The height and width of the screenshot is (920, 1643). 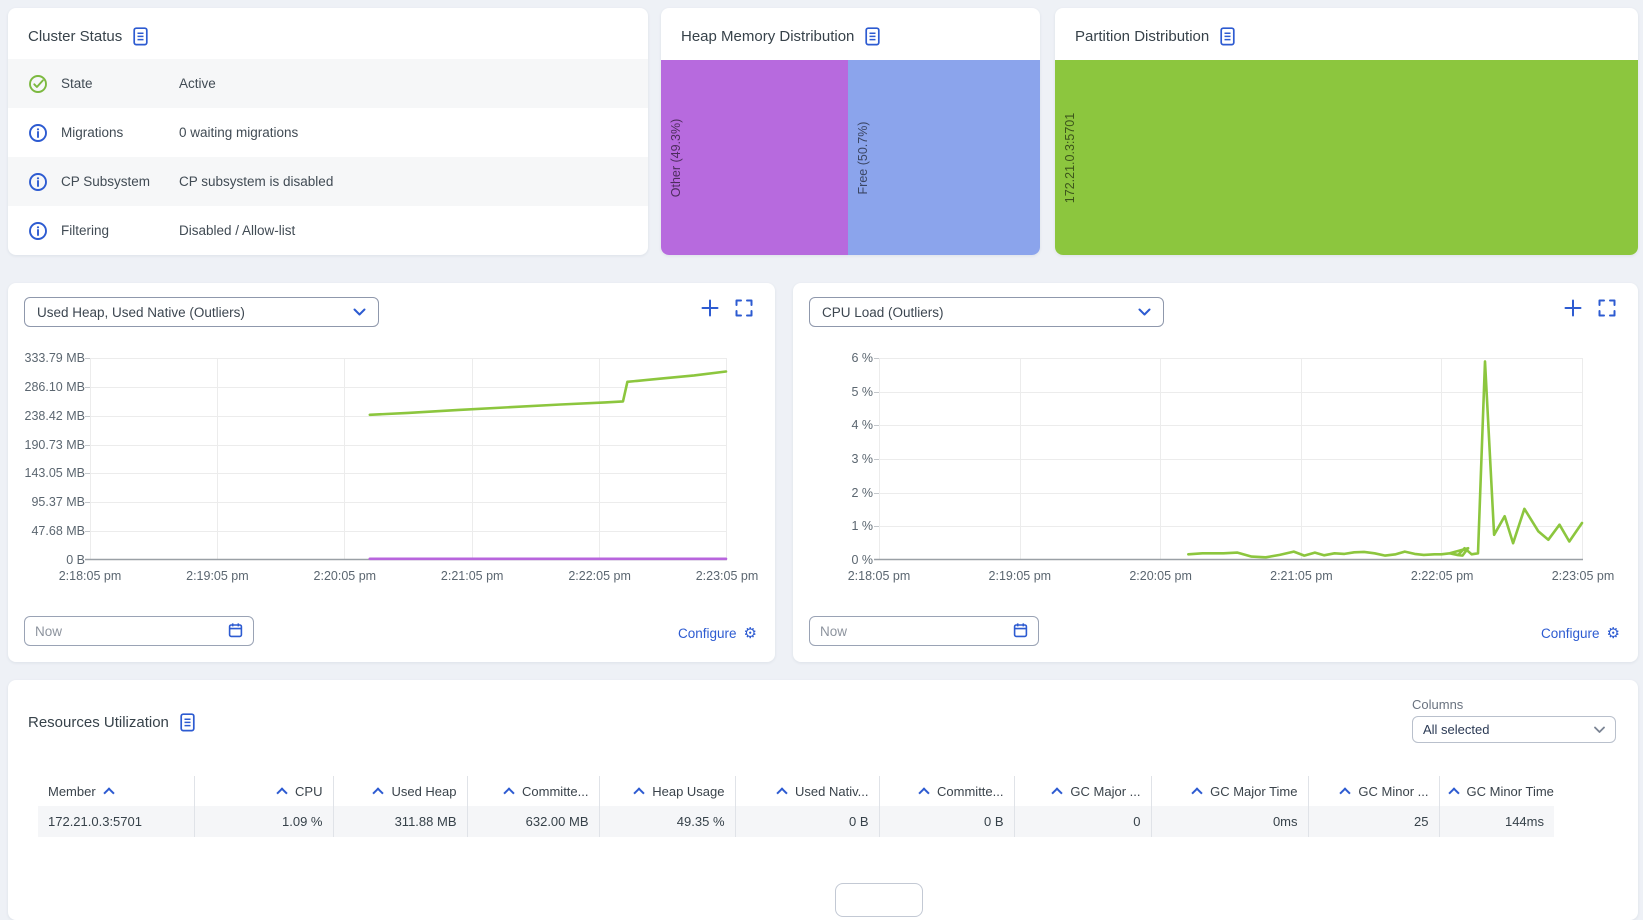 I want to click on distribution-segment: Other (49.3%), so click(x=754, y=157).